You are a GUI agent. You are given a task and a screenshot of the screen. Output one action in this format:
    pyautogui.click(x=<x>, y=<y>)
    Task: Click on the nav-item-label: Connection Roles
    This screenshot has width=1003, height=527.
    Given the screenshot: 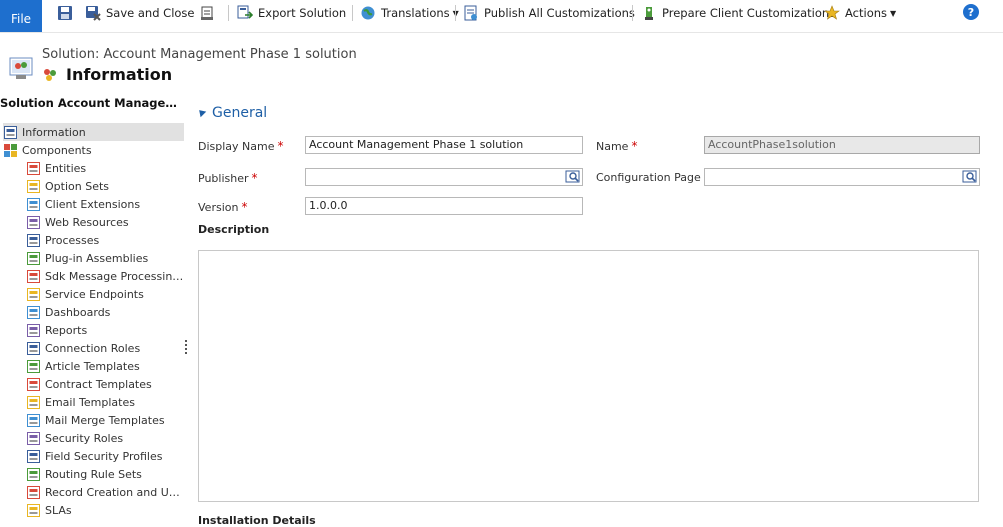 What is the action you would take?
    pyautogui.click(x=93, y=348)
    